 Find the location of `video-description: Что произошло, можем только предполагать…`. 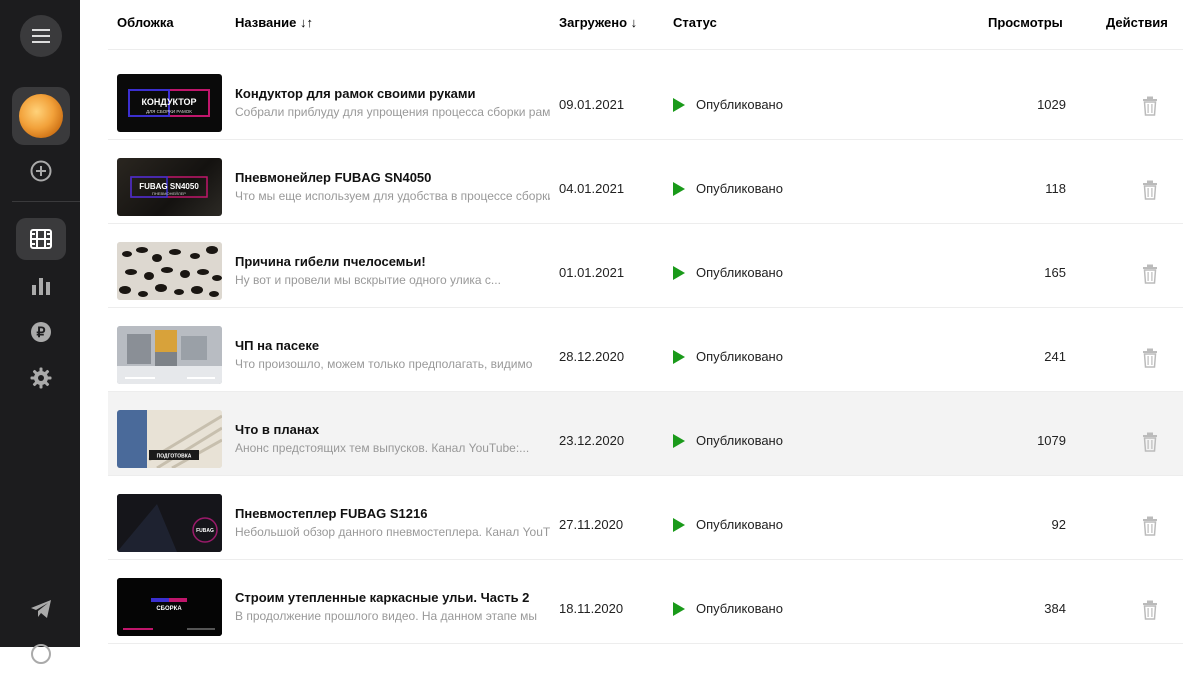

video-description: Что произошло, можем только предполагать… is located at coordinates (384, 364).